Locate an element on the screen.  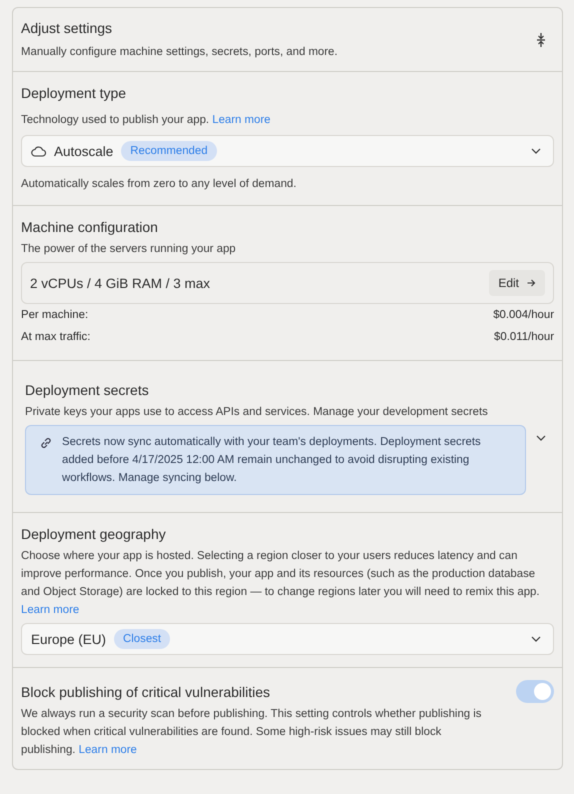
region-select: Europe (EU) Closest is located at coordinates (287, 639).